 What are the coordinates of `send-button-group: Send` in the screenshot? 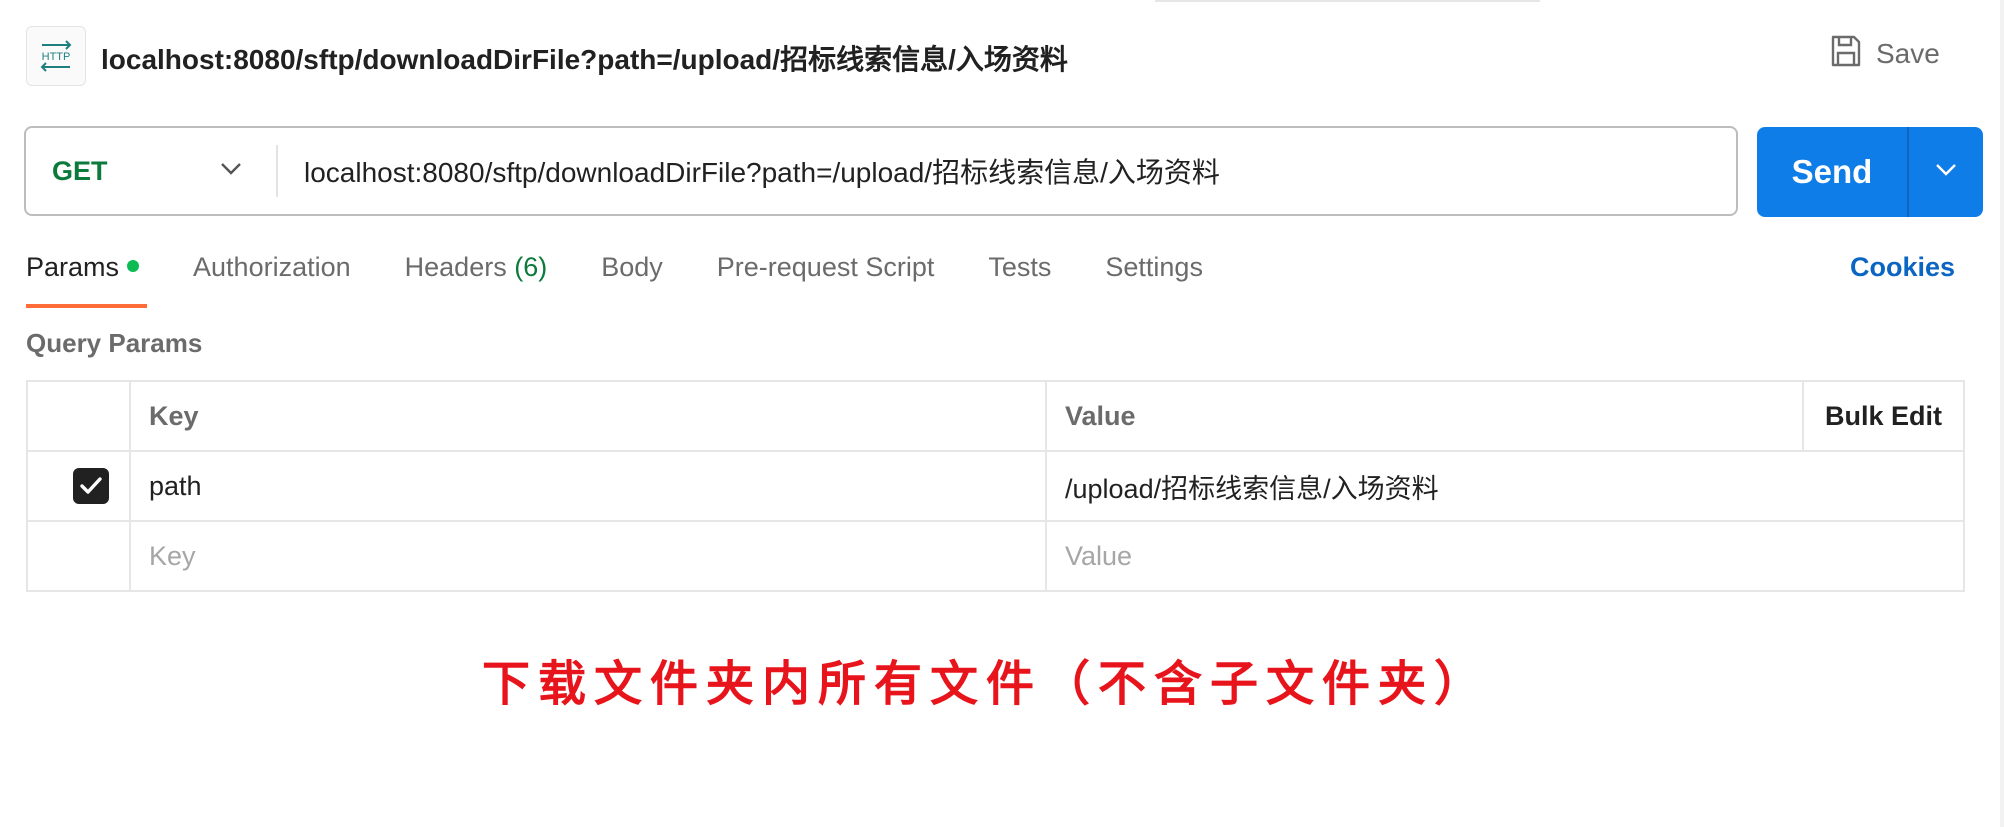 It's located at (1870, 172).